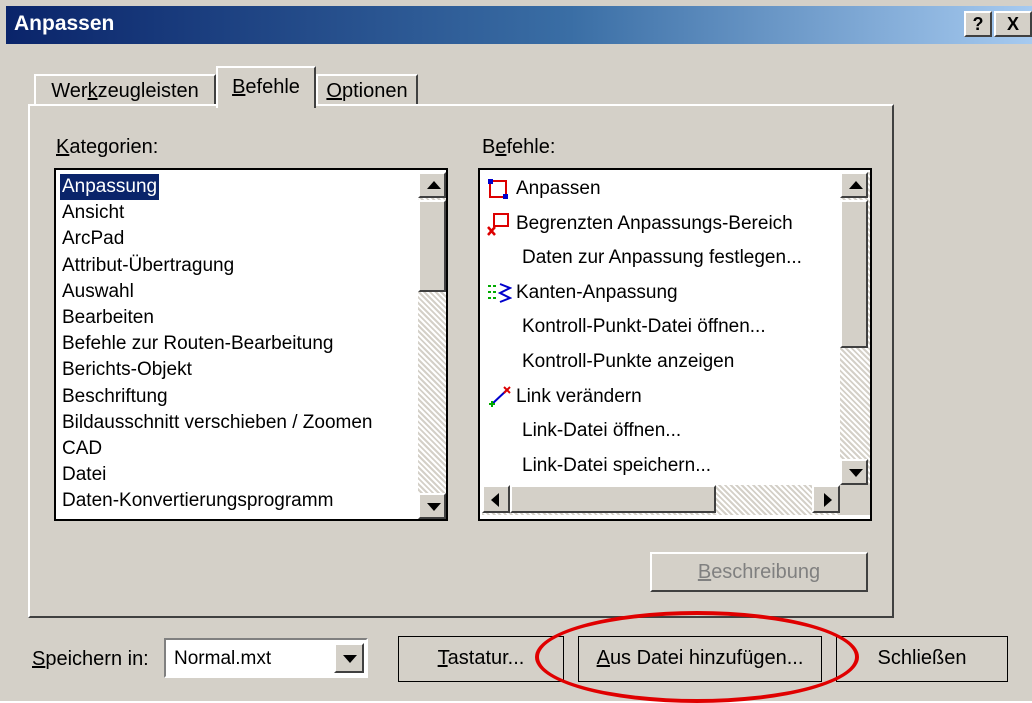 This screenshot has height=703, width=1032. What do you see at coordinates (759, 572) in the screenshot?
I see `description-button: Beschreibung` at bounding box center [759, 572].